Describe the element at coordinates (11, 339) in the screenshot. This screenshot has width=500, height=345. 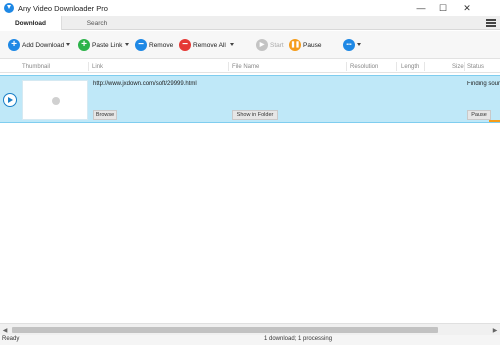
I see `status-ready: Ready` at that location.